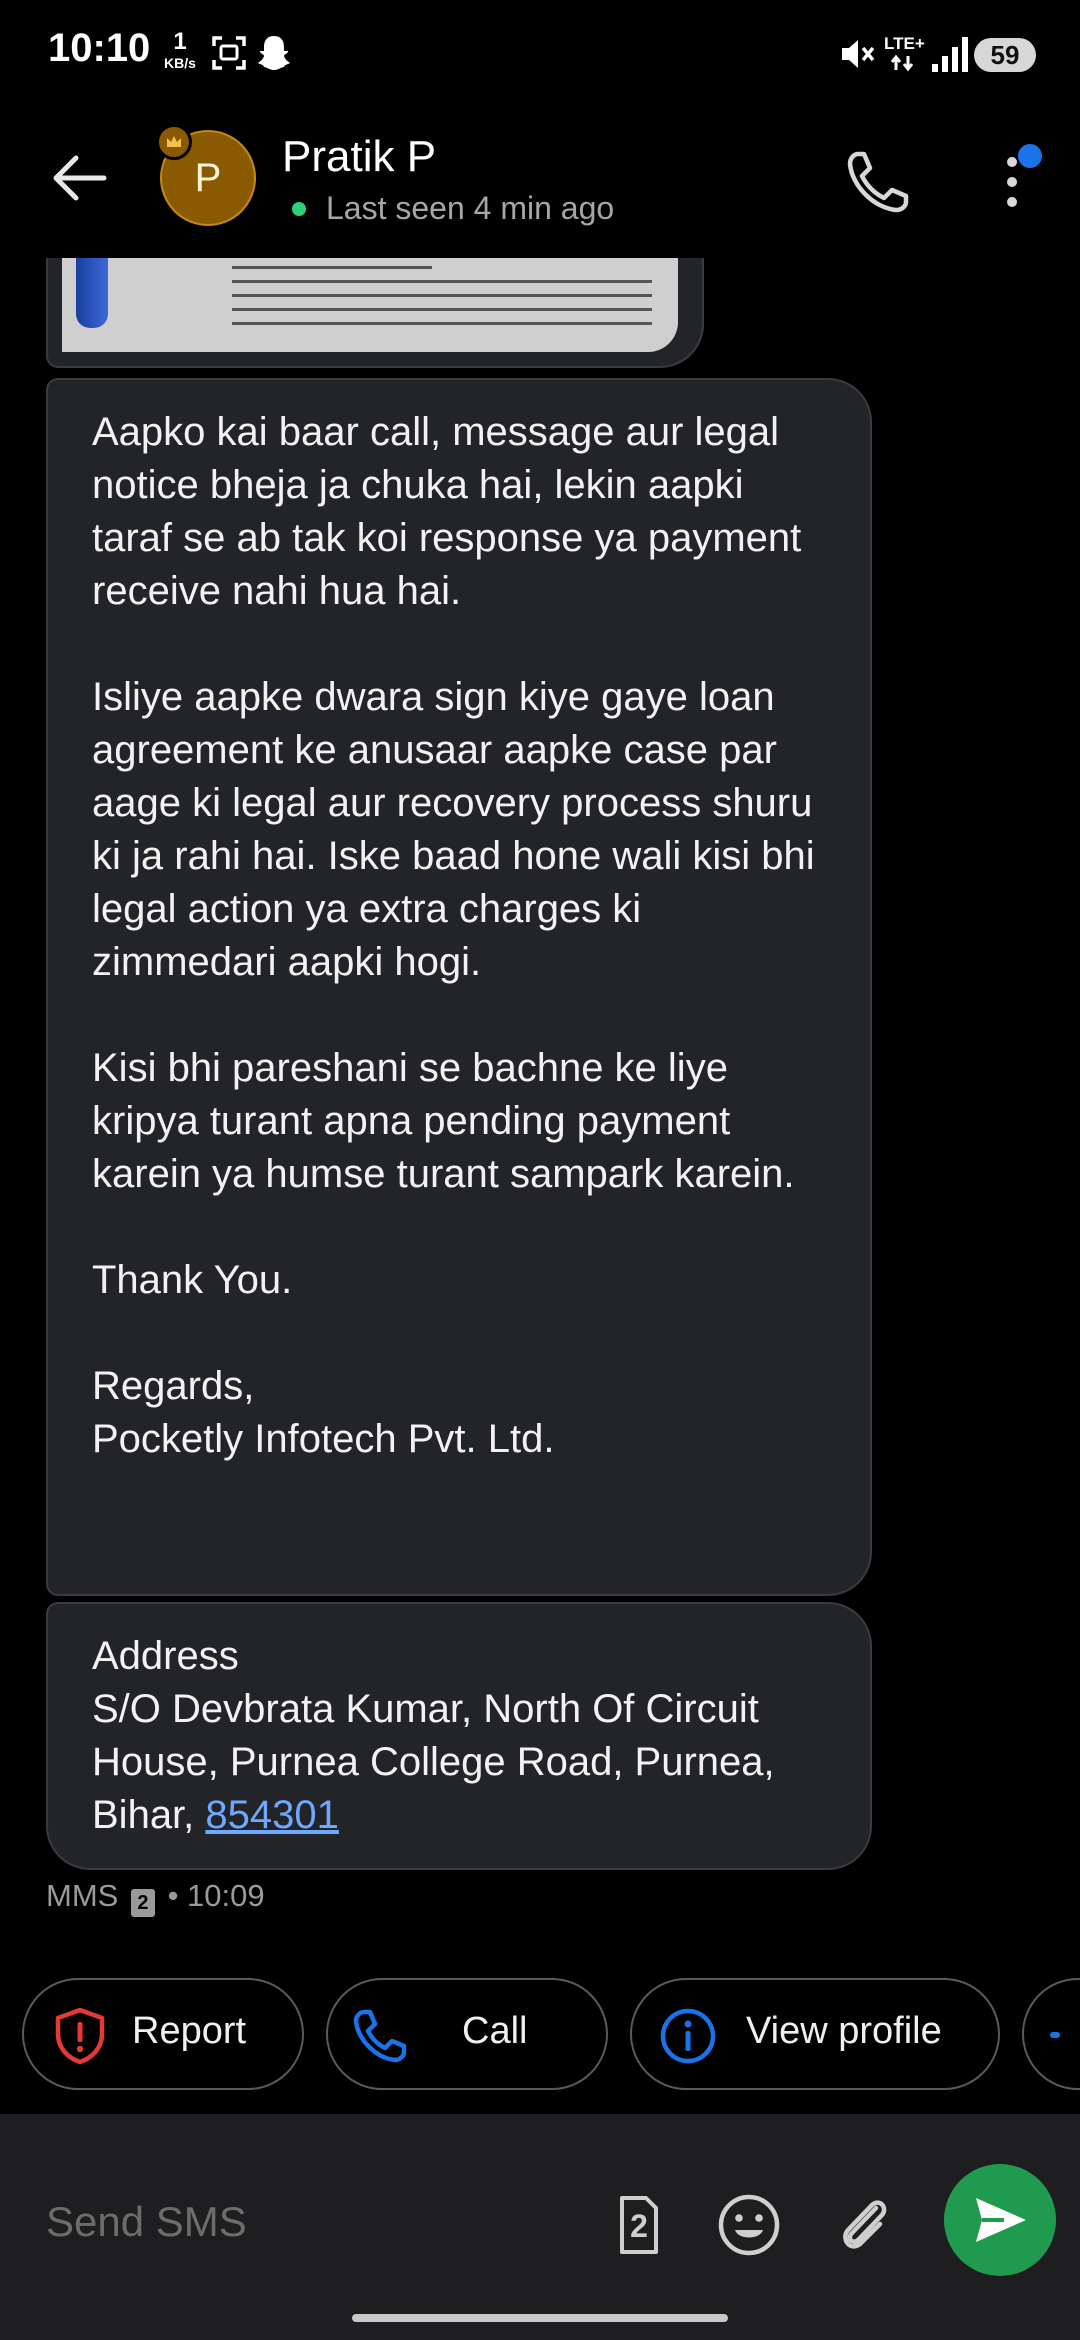 The height and width of the screenshot is (2340, 1080). Describe the element at coordinates (902, 63) in the screenshot. I see `data-arrows-icon` at that location.